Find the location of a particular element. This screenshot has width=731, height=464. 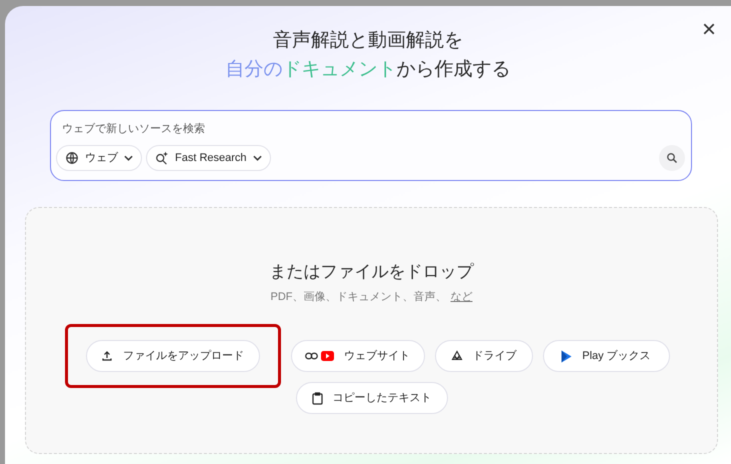

sparkle-search-icon is located at coordinates (162, 158).